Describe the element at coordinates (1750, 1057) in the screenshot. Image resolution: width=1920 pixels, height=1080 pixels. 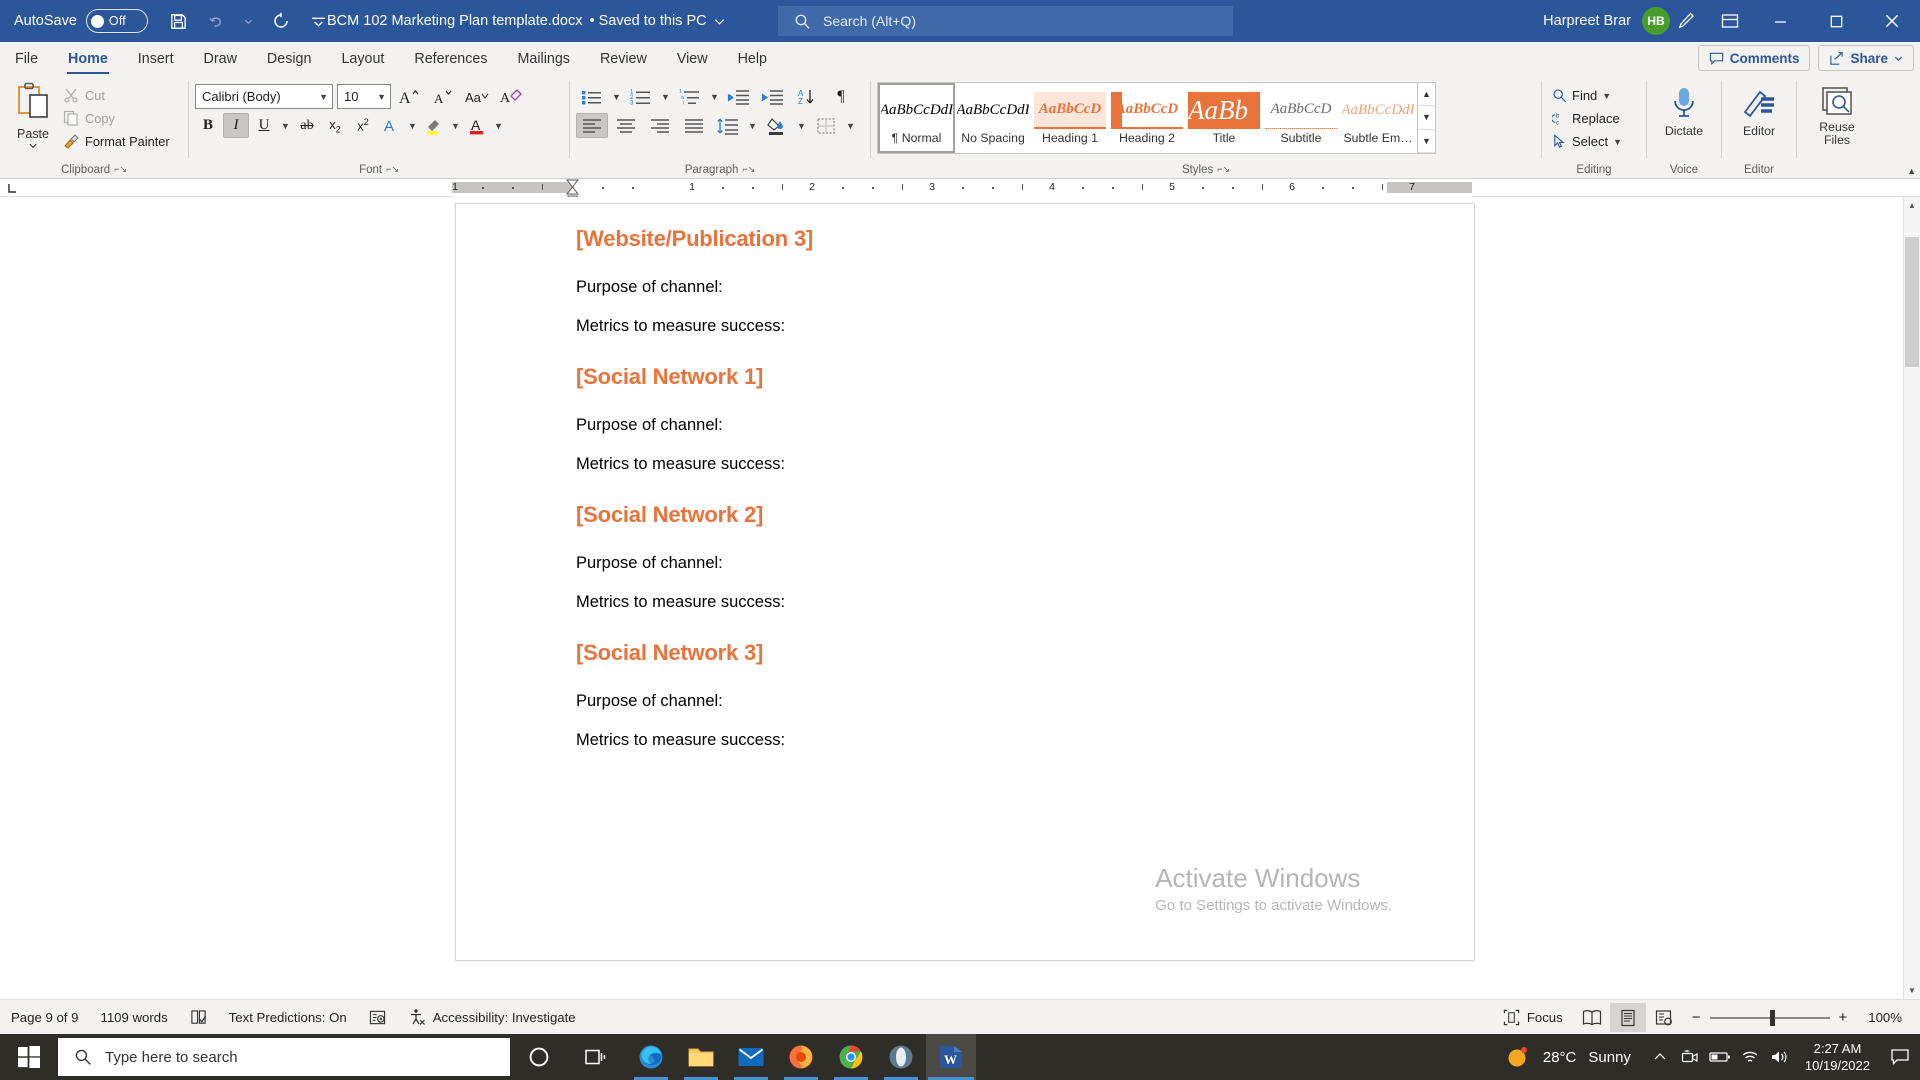
I see `wifi-icon` at that location.